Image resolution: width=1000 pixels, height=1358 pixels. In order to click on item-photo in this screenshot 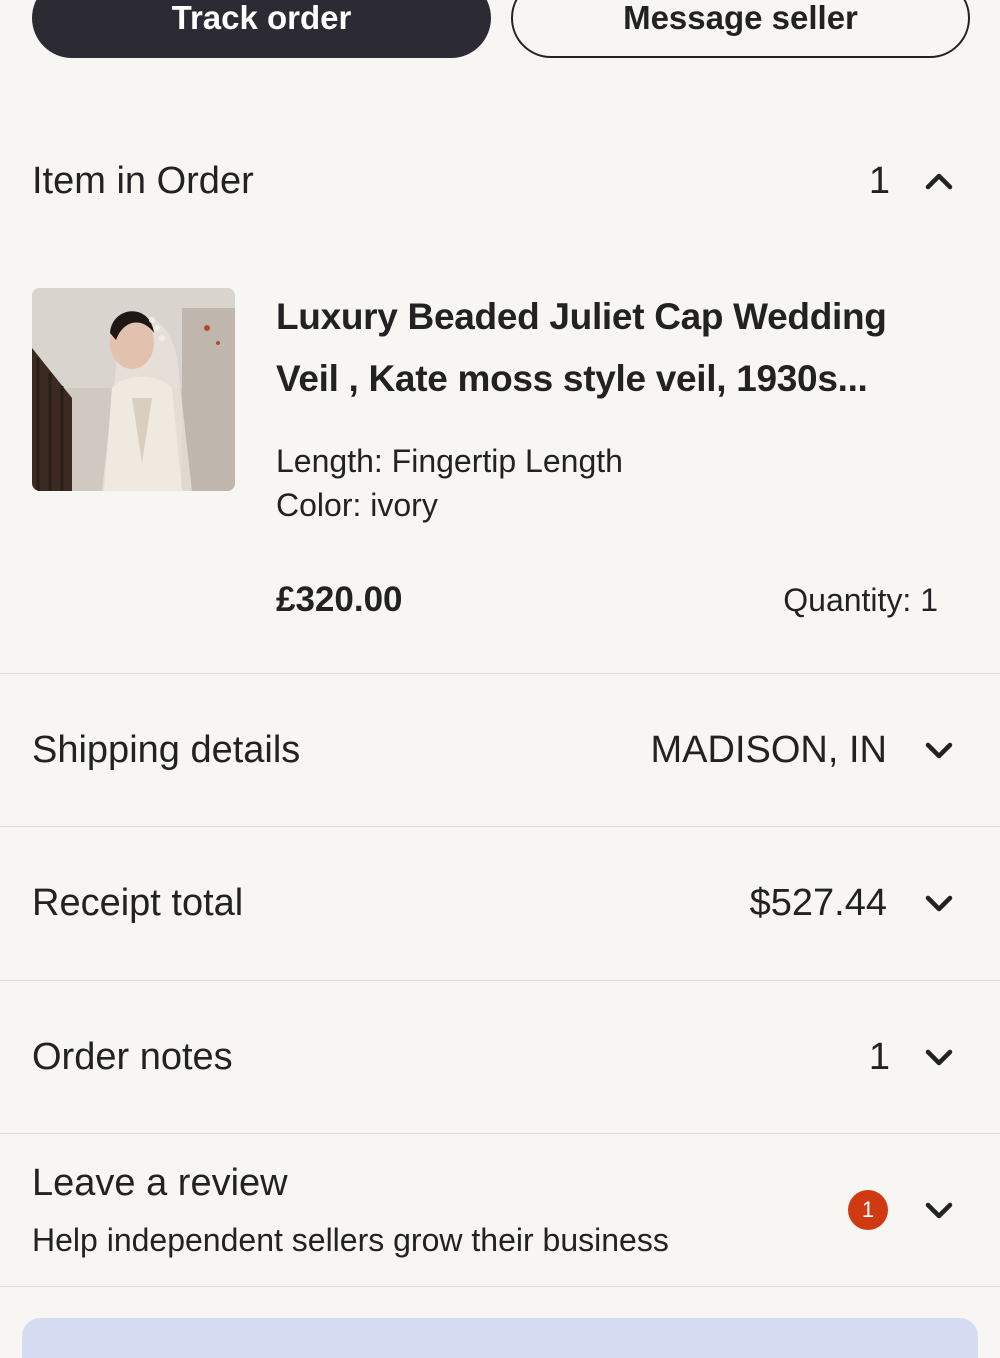, I will do `click(133, 389)`.